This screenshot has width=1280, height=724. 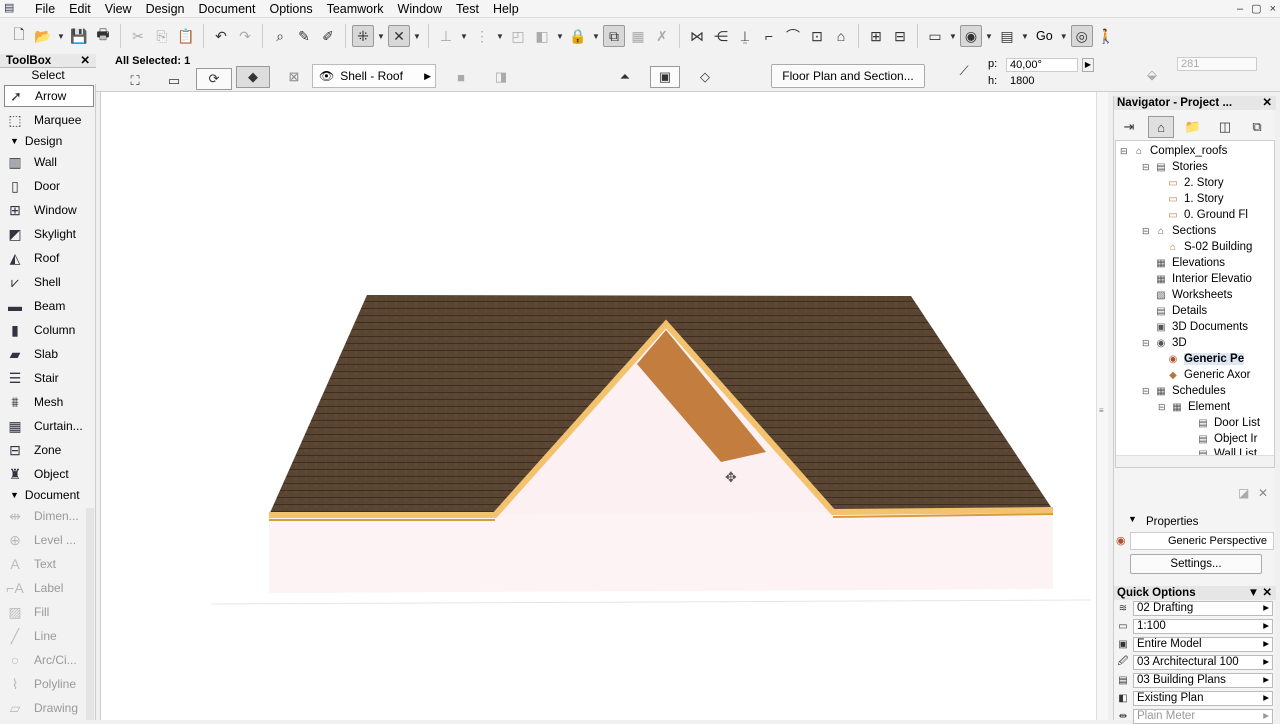 What do you see at coordinates (989, 36) in the screenshot?
I see `3d-window-dropdown-icon: ▼` at bounding box center [989, 36].